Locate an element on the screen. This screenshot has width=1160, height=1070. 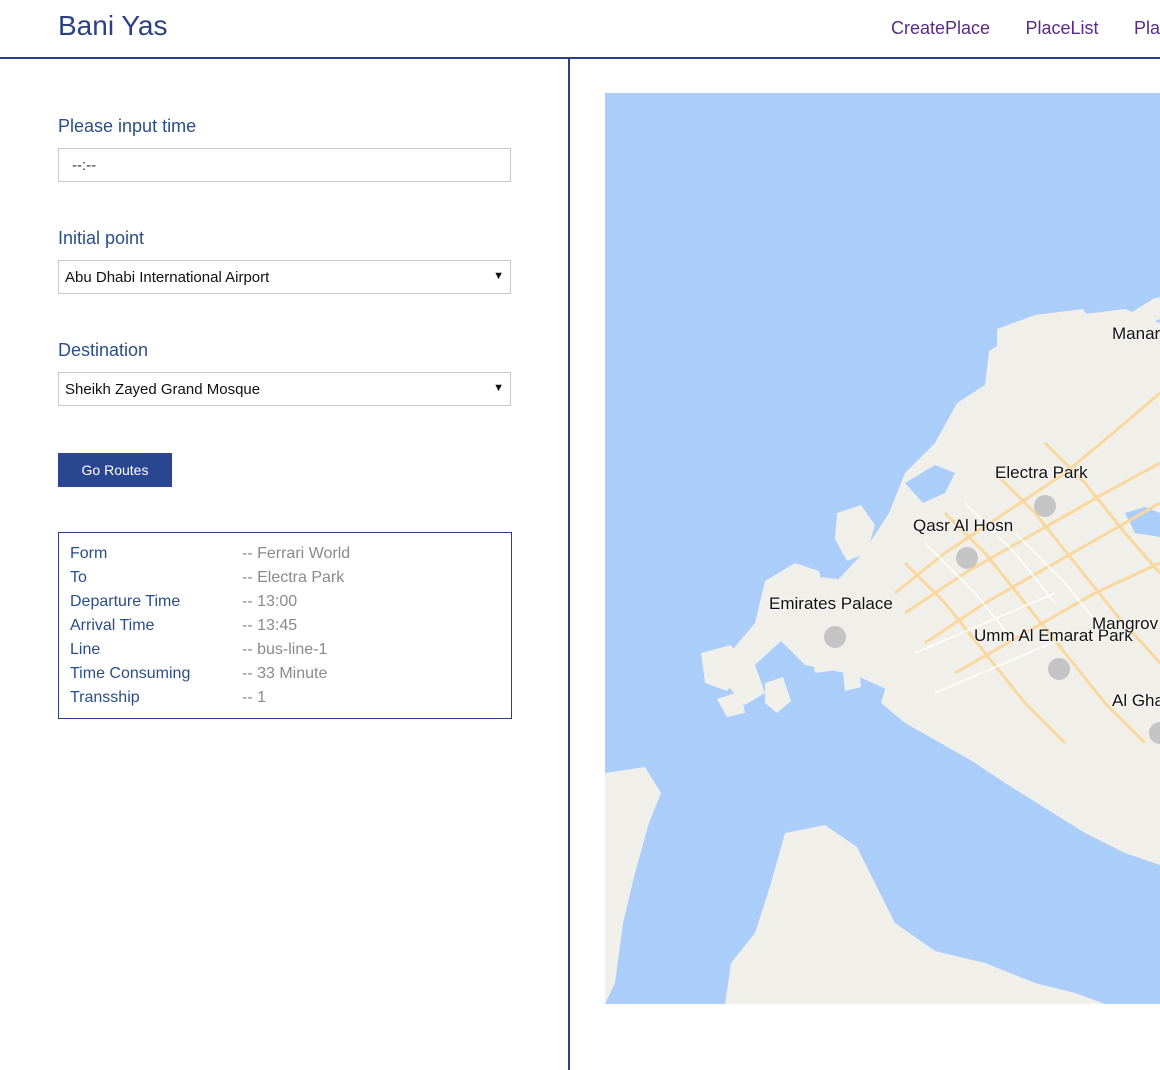
initial-point-value: Abu Dhabi International Airport is located at coordinates (167, 277).